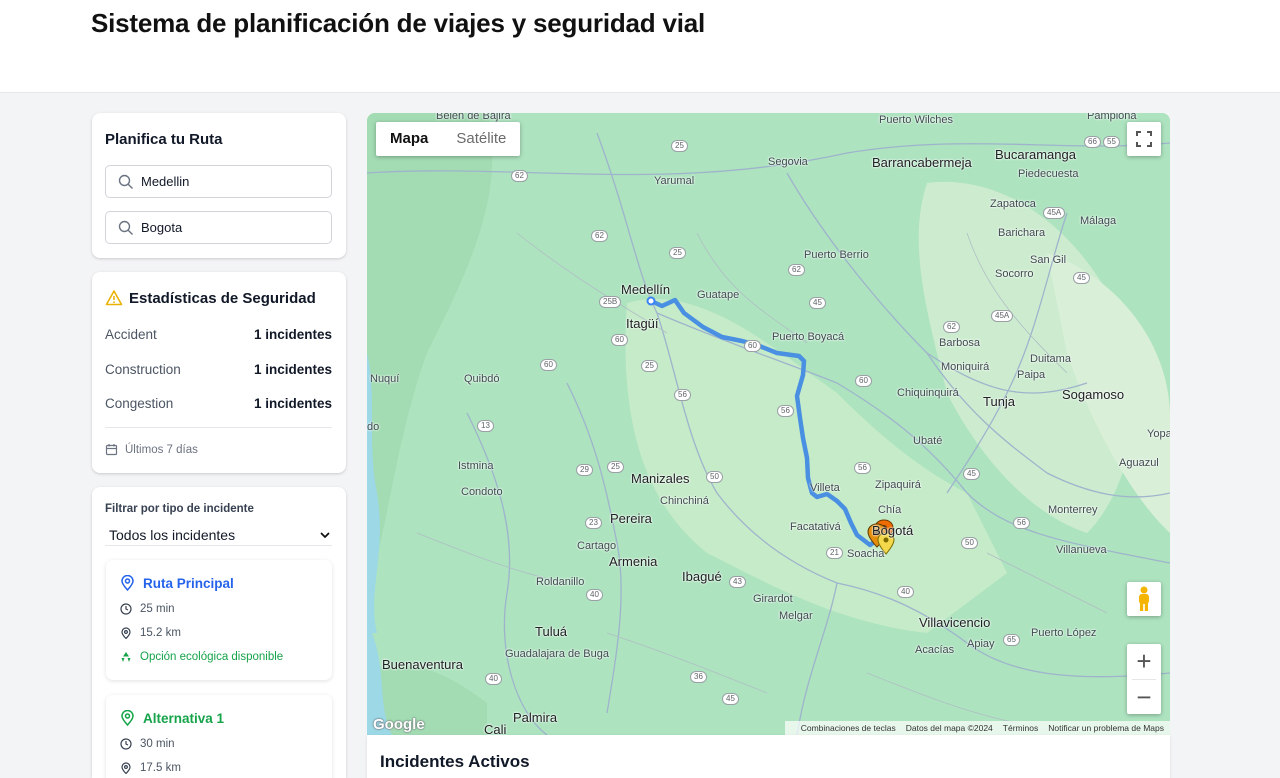  Describe the element at coordinates (481, 139) in the screenshot. I see `map-type-satellite: Satélite` at that location.